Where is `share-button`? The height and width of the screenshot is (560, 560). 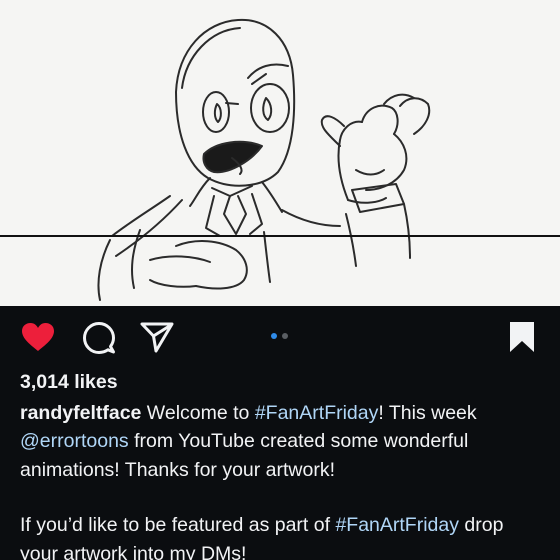
share-button is located at coordinates (157, 337).